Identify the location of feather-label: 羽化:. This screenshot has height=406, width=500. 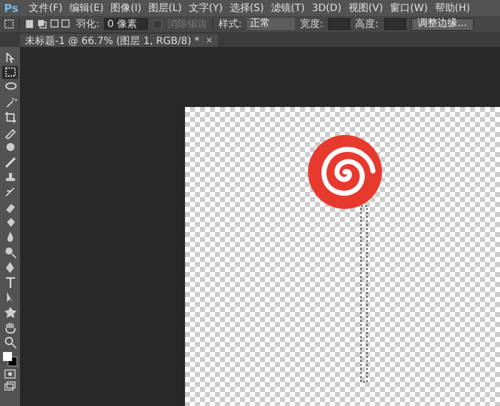
(88, 24).